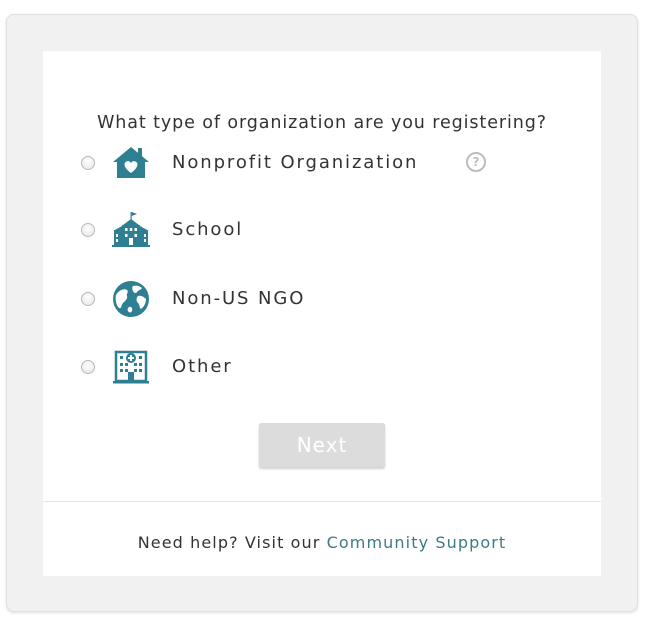 The image size is (647, 619). Describe the element at coordinates (321, 231) in the screenshot. I see `option-school: School` at that location.